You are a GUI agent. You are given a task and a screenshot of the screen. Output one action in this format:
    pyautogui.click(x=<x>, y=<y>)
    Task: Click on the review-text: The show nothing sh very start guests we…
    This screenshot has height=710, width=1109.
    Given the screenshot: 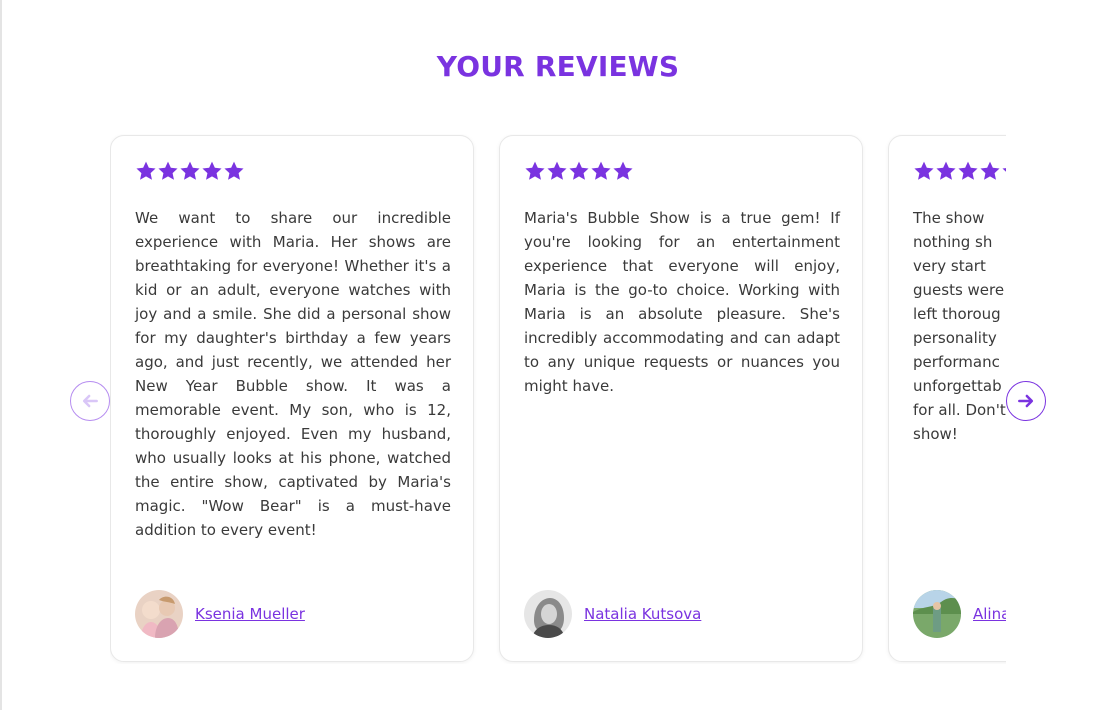 What is the action you would take?
    pyautogui.click(x=959, y=326)
    